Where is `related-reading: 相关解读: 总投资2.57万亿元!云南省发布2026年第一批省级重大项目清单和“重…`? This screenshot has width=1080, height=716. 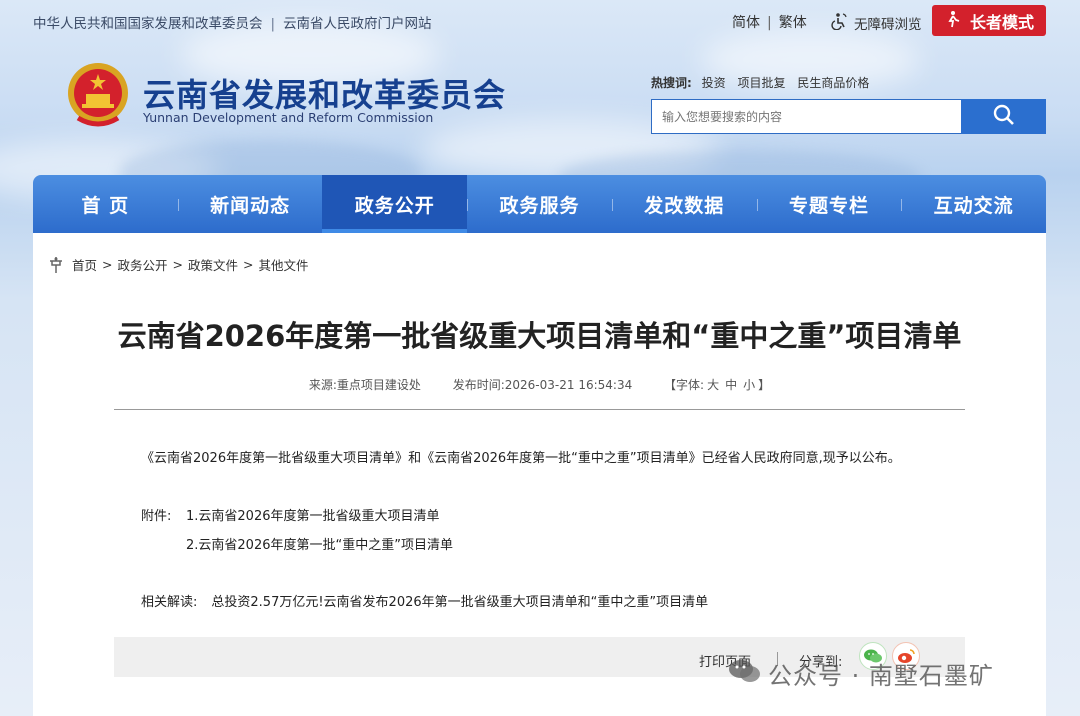 related-reading: 相关解读: 总投资2.57万亿元!云南省发布2026年第一批省级重大项目清单和“重… is located at coordinates (424, 600).